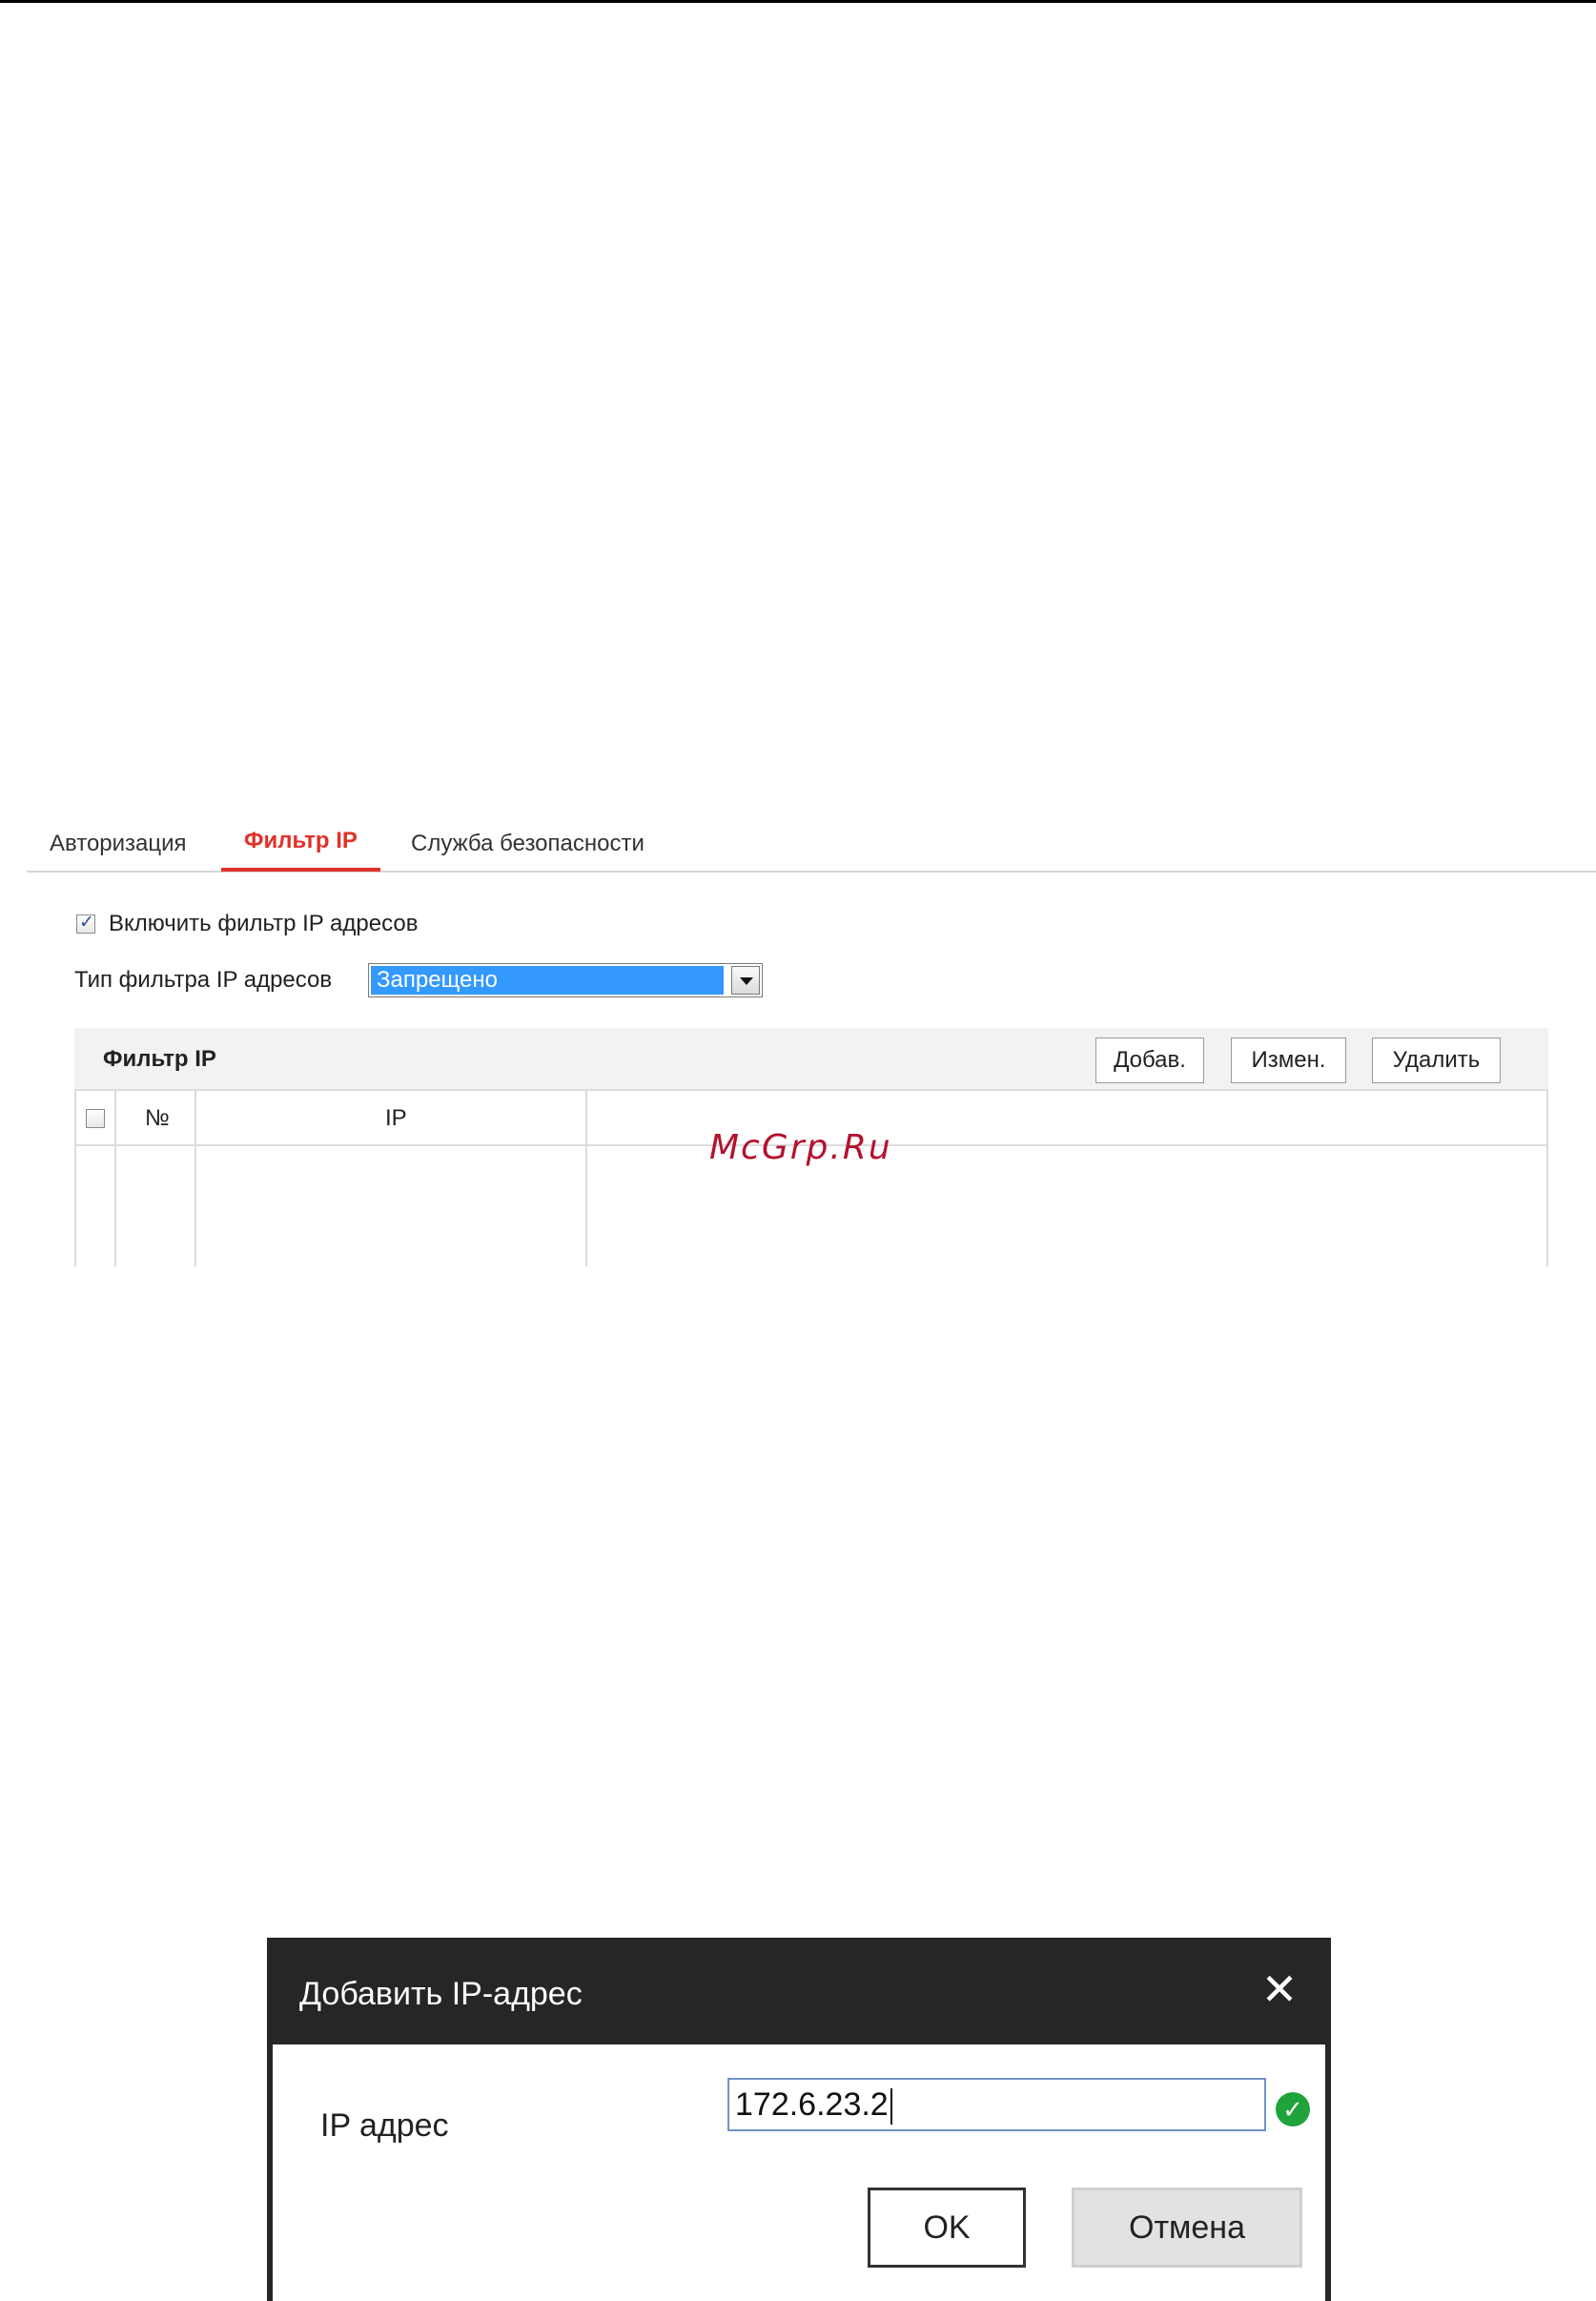 This screenshot has height=2301, width=1596. I want to click on tab-security-service: Служба безопасности, so click(528, 844).